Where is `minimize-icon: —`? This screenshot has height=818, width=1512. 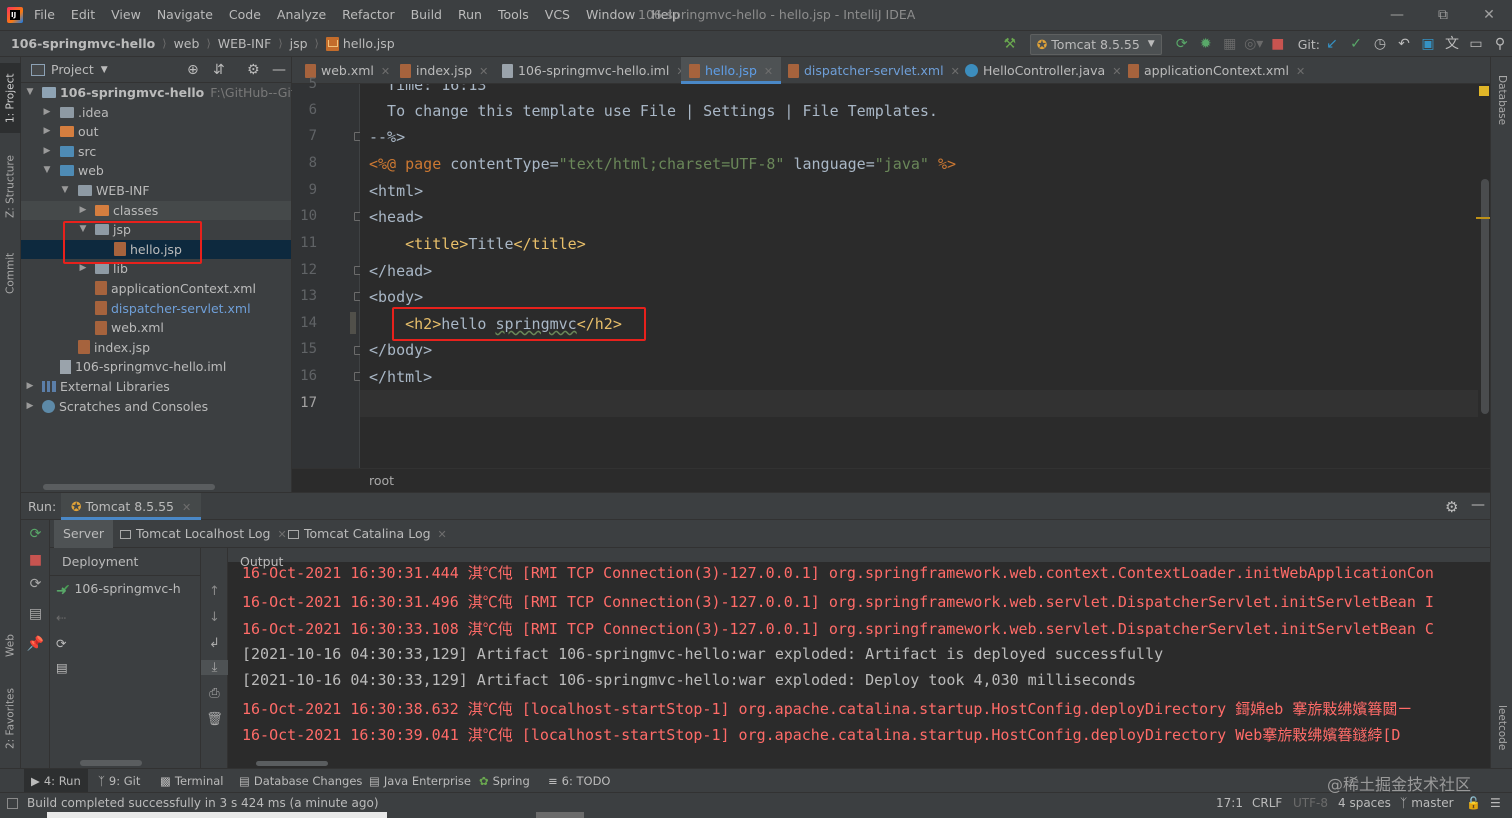
minimize-icon: — is located at coordinates (1397, 15).